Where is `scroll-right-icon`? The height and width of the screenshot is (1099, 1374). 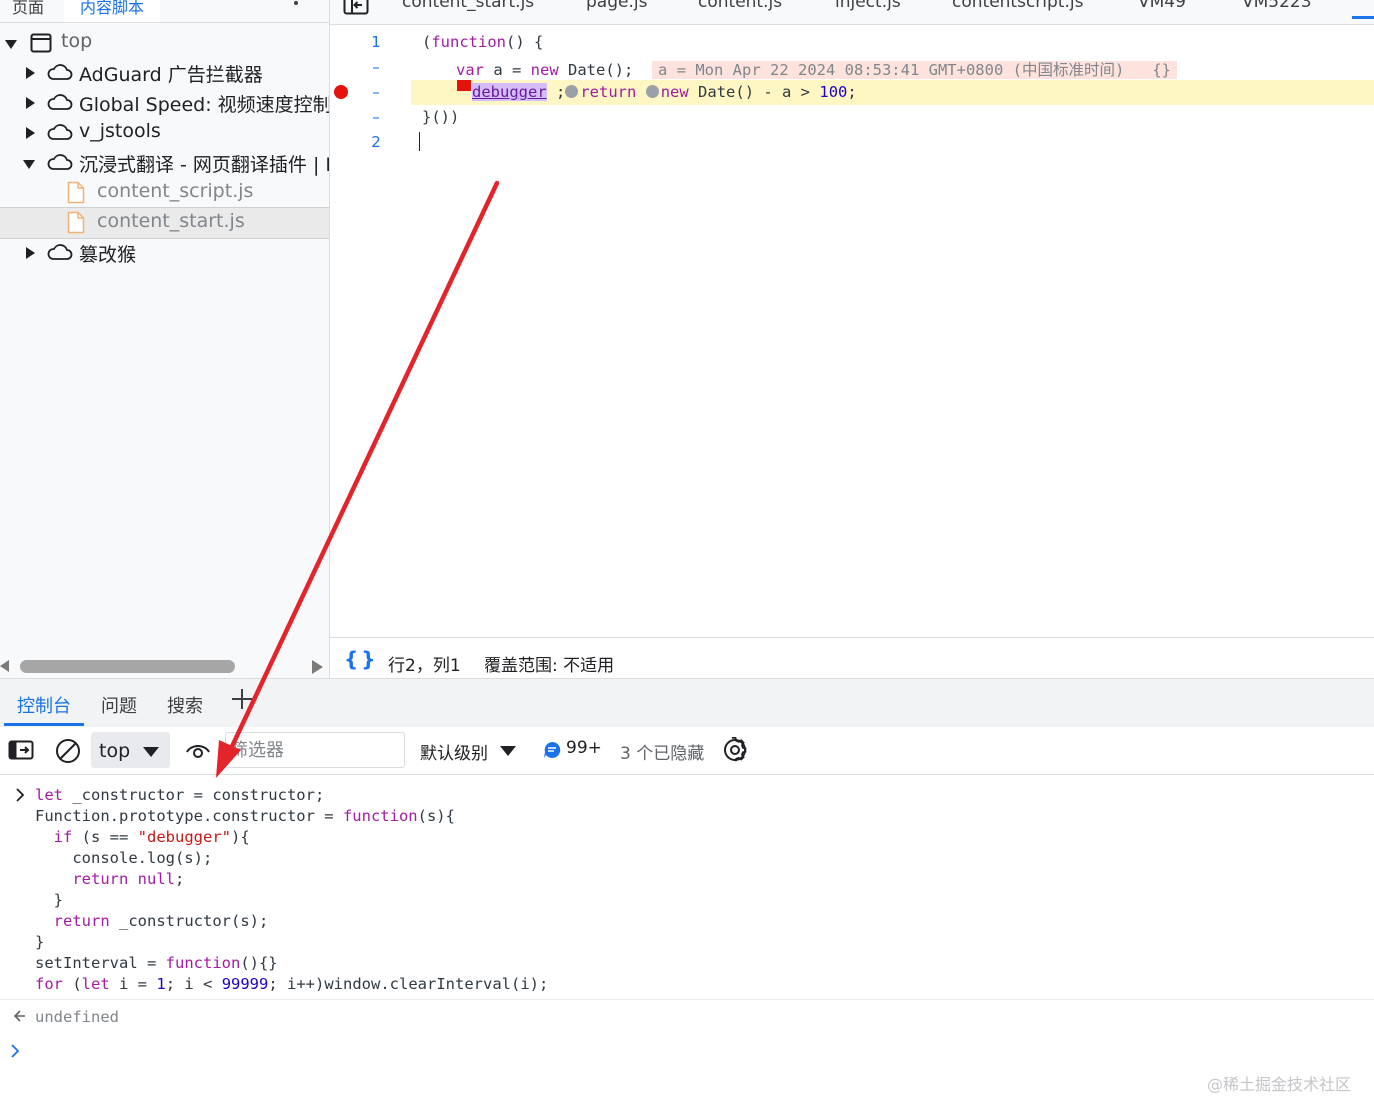 scroll-right-icon is located at coordinates (317, 667).